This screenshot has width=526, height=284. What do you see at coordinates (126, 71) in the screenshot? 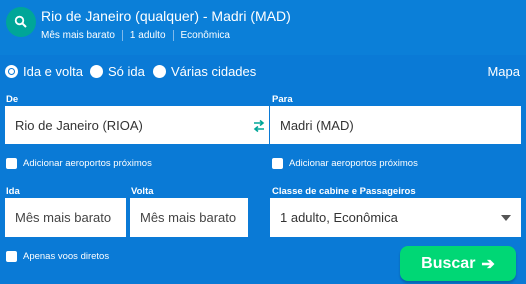
I see `radio-label: Só ida` at bounding box center [126, 71].